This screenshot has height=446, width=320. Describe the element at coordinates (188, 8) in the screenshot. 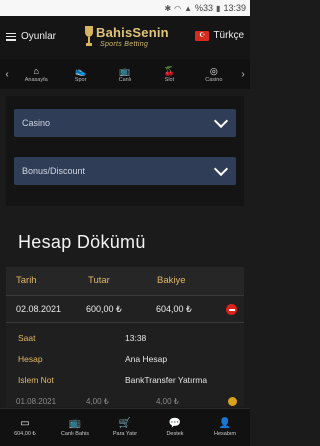

I see `signal-icon: ▲` at that location.